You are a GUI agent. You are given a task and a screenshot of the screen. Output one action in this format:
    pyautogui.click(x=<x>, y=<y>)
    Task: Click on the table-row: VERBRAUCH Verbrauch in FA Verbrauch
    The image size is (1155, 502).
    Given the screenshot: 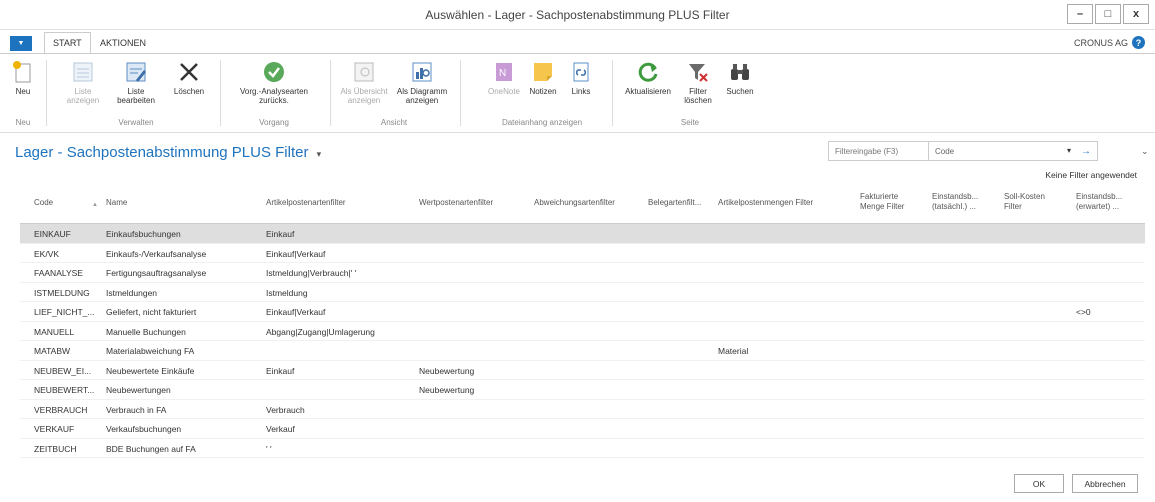 What is the action you would take?
    pyautogui.click(x=582, y=409)
    